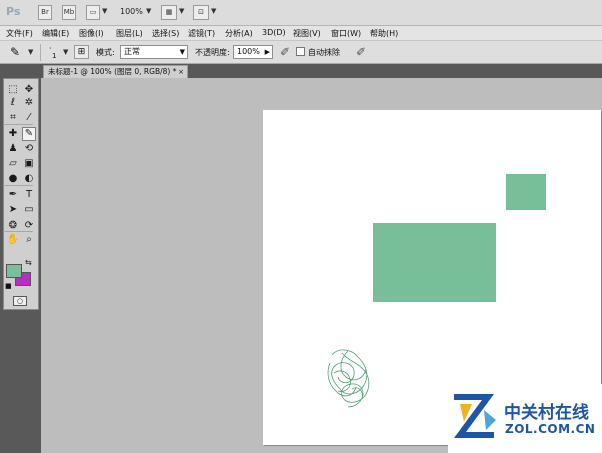 The image size is (602, 453). I want to click on tool-preset-caret-icon: ▼, so click(30, 52).